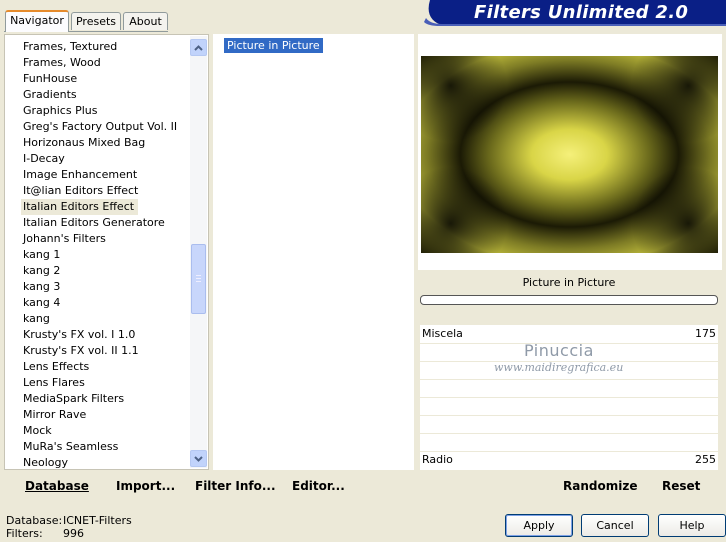 Image resolution: width=726 pixels, height=542 pixels. Describe the element at coordinates (41, 255) in the screenshot. I see `category-item: kang 1` at that location.